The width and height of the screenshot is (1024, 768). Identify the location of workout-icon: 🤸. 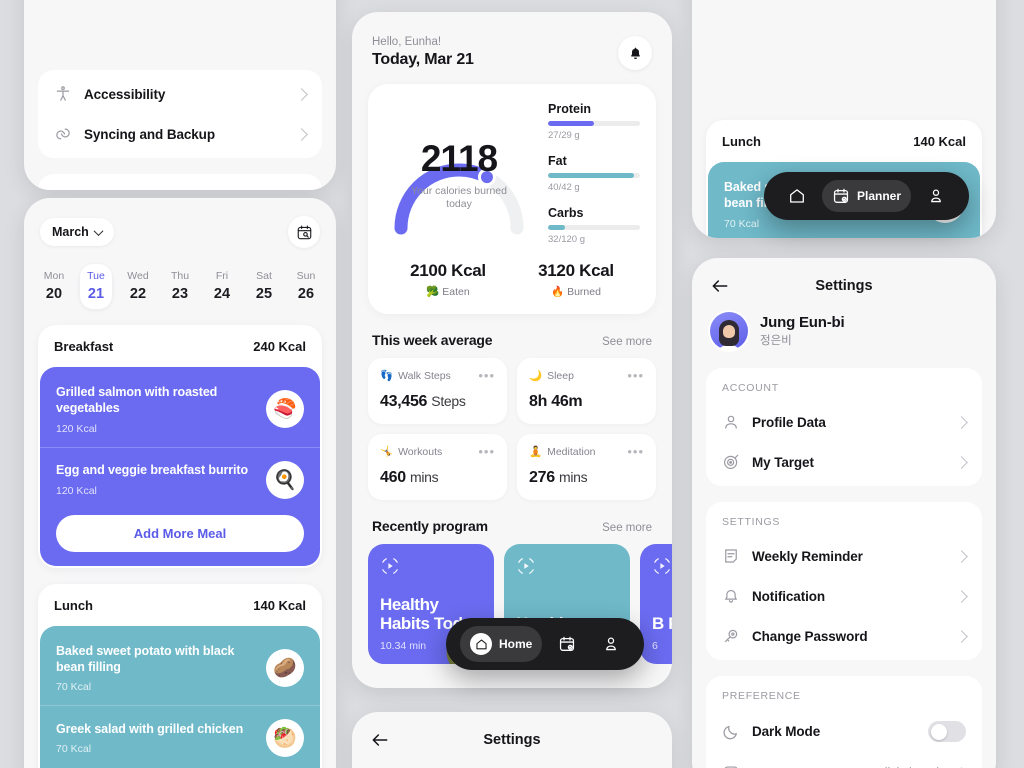
(387, 452).